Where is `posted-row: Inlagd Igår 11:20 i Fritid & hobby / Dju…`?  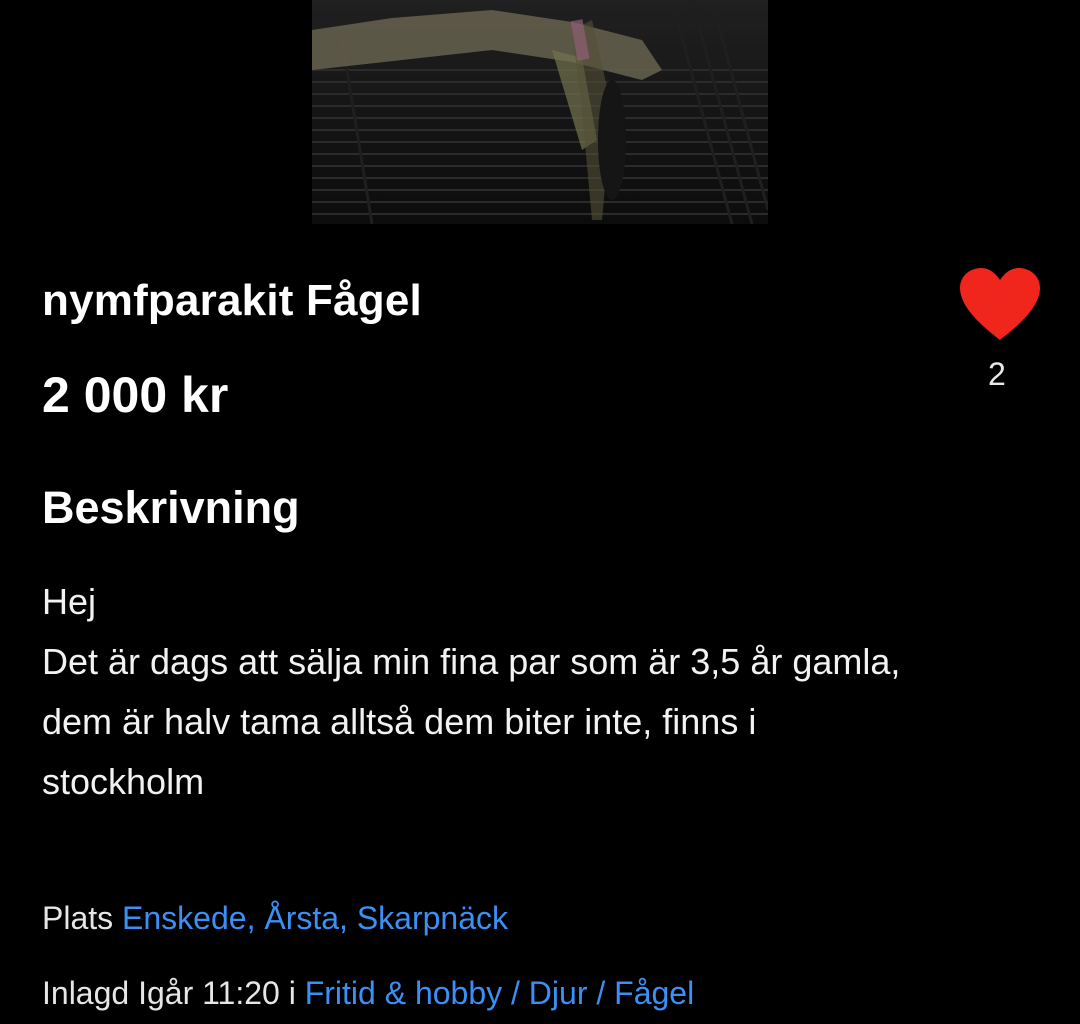
posted-row: Inlagd Igår 11:20 i Fritid & hobby / Dju… is located at coordinates (368, 993).